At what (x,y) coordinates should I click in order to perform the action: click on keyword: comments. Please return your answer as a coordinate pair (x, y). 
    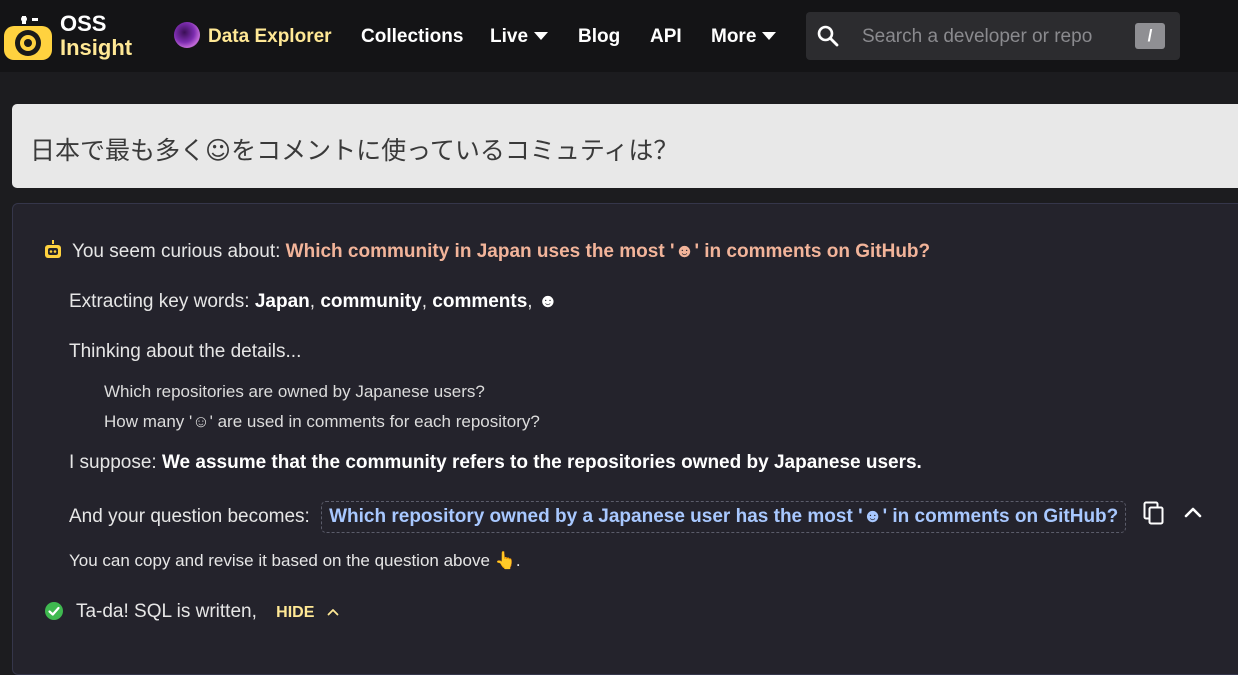
    Looking at the image, I should click on (480, 301).